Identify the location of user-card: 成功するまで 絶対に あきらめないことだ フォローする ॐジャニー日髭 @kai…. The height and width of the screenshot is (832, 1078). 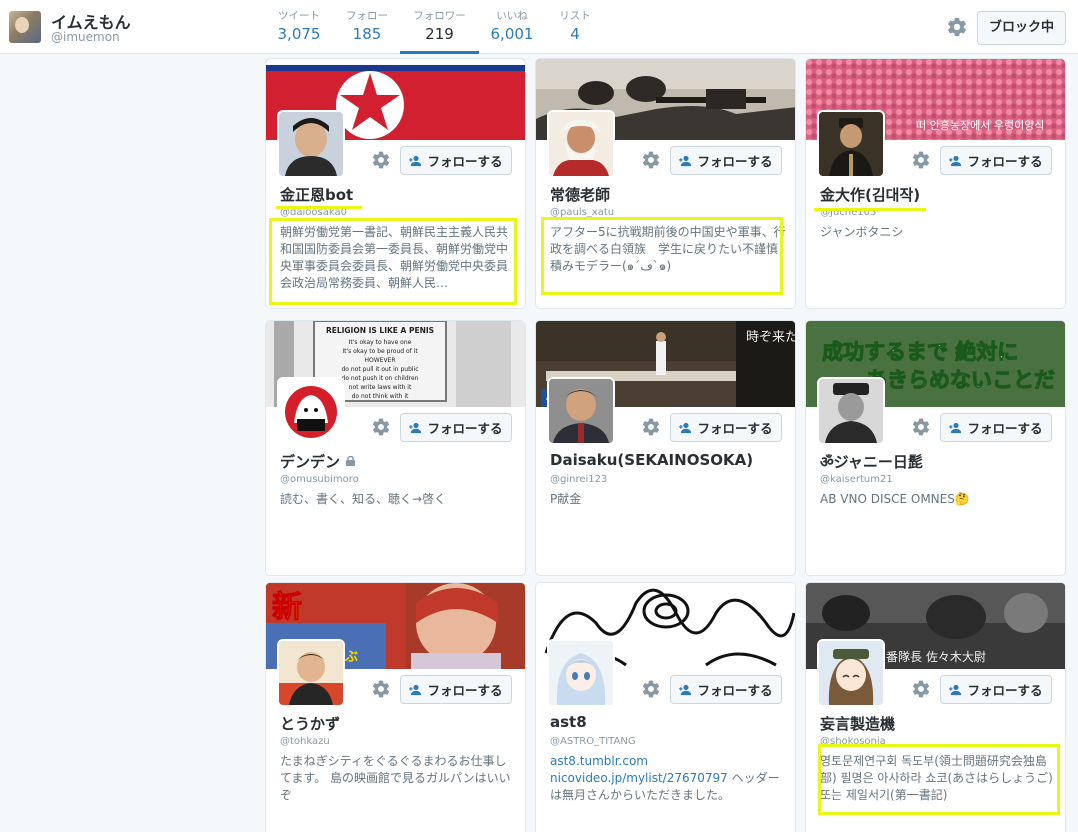
(935, 448).